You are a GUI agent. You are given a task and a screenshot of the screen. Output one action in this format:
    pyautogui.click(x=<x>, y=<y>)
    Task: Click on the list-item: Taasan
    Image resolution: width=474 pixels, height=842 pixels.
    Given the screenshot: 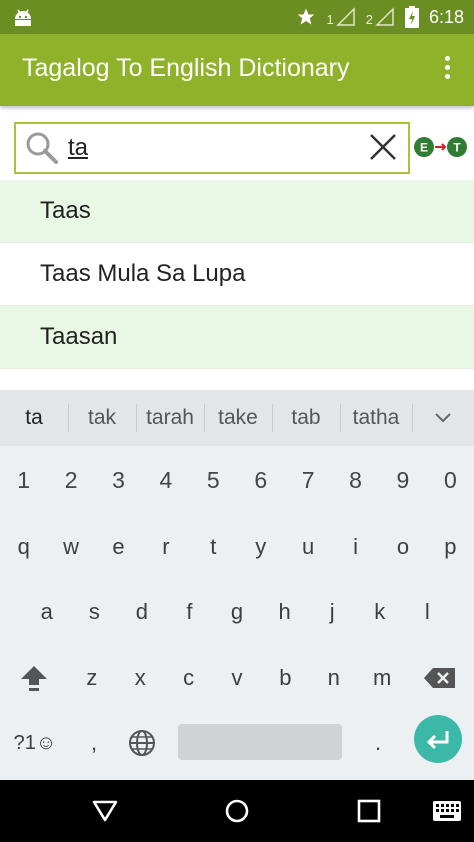 What is the action you would take?
    pyautogui.click(x=237, y=337)
    